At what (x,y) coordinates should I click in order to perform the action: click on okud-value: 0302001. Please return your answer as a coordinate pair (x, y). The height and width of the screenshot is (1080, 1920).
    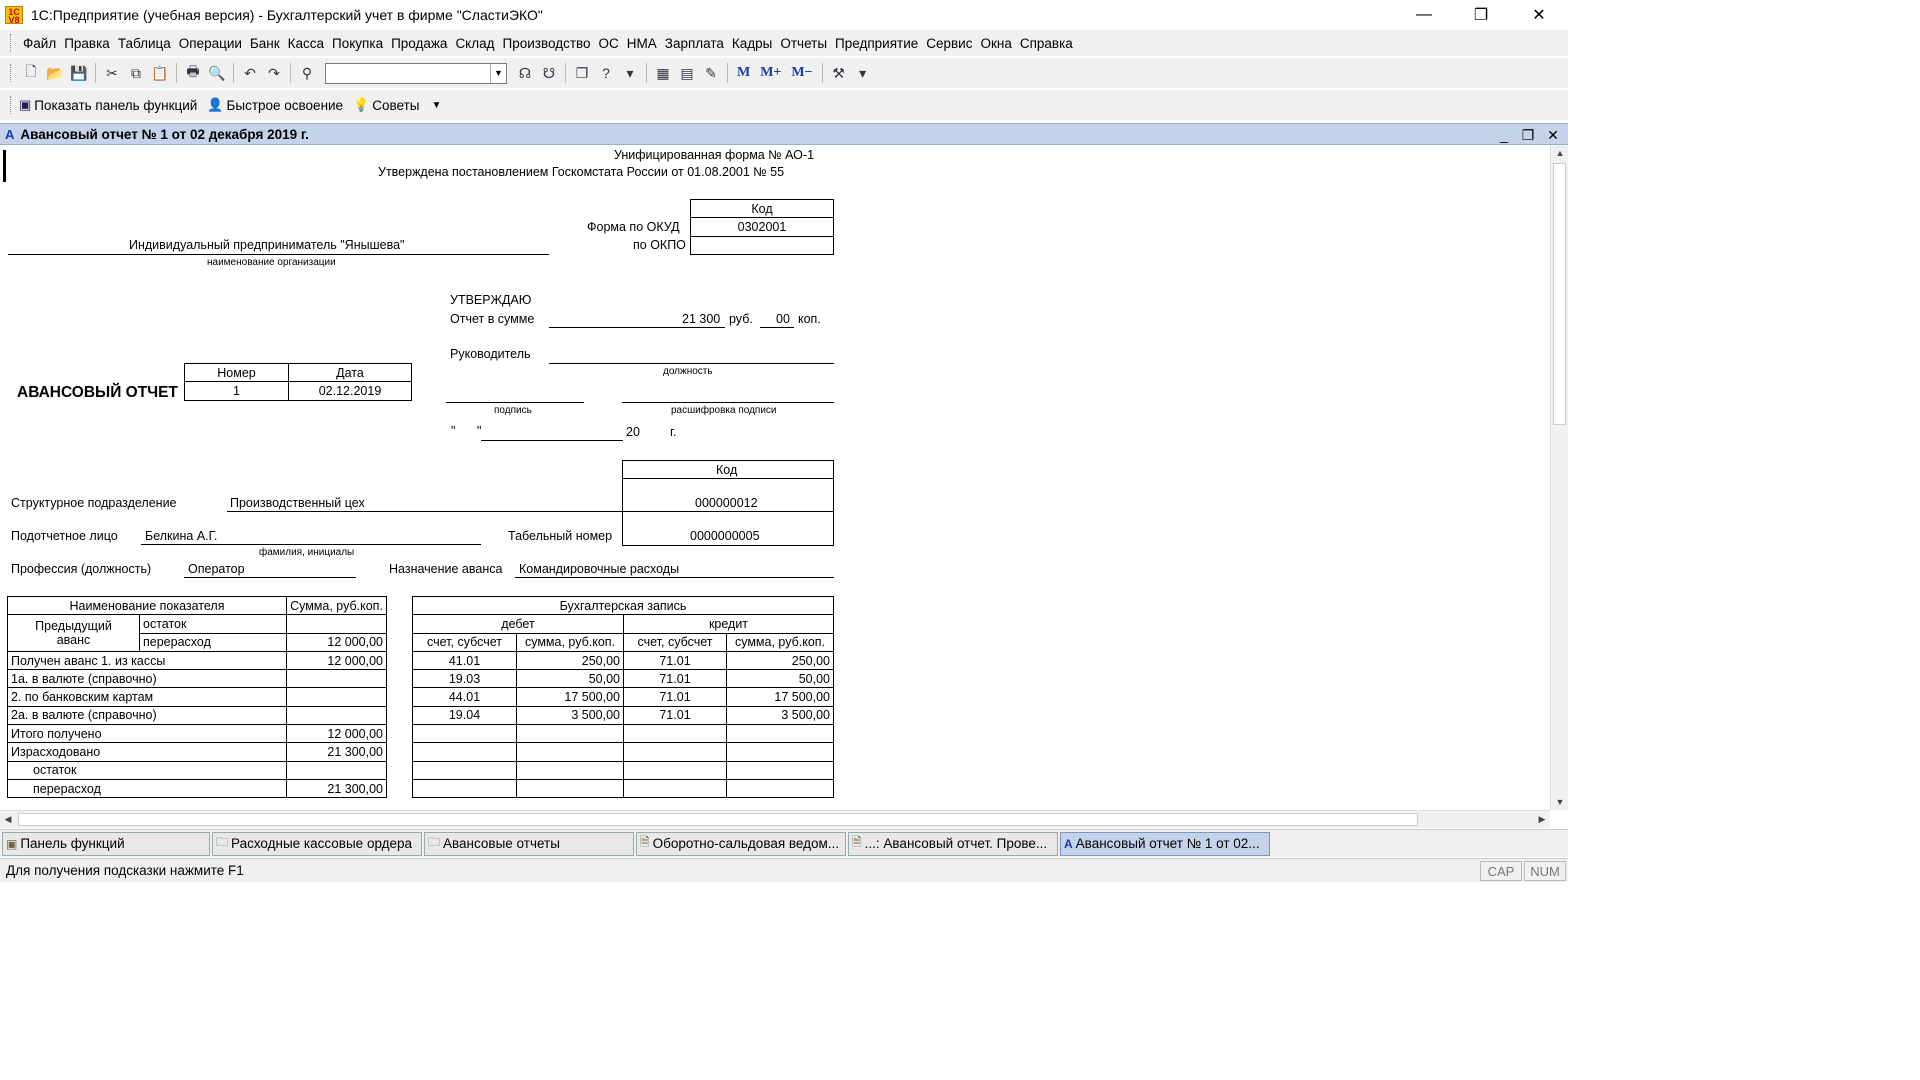
    Looking at the image, I should click on (762, 227).